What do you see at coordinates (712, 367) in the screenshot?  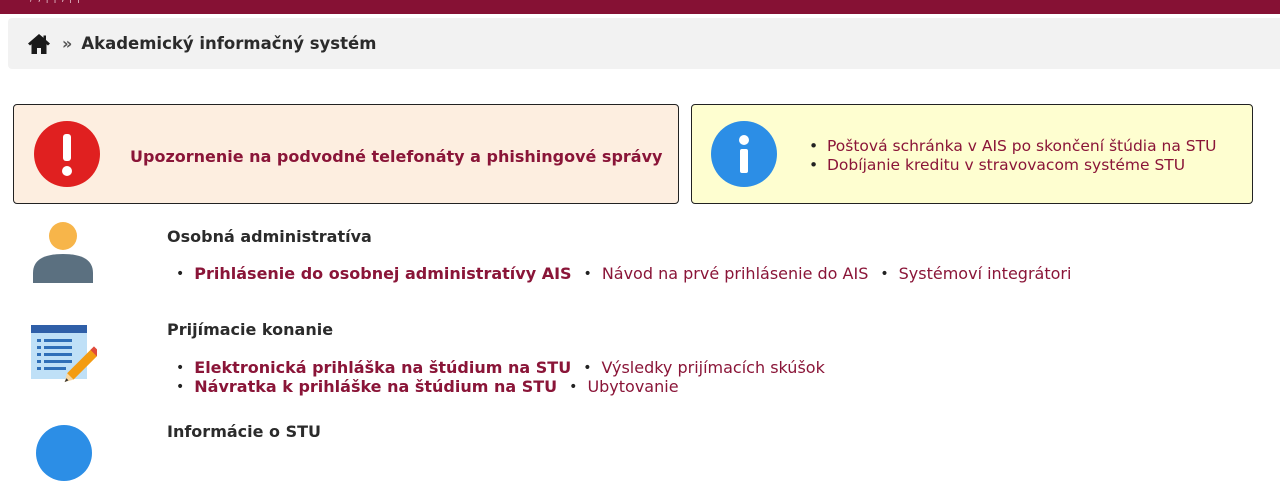 I see `entrance-exam-results-link: Výsledky prijímacích skúšok` at bounding box center [712, 367].